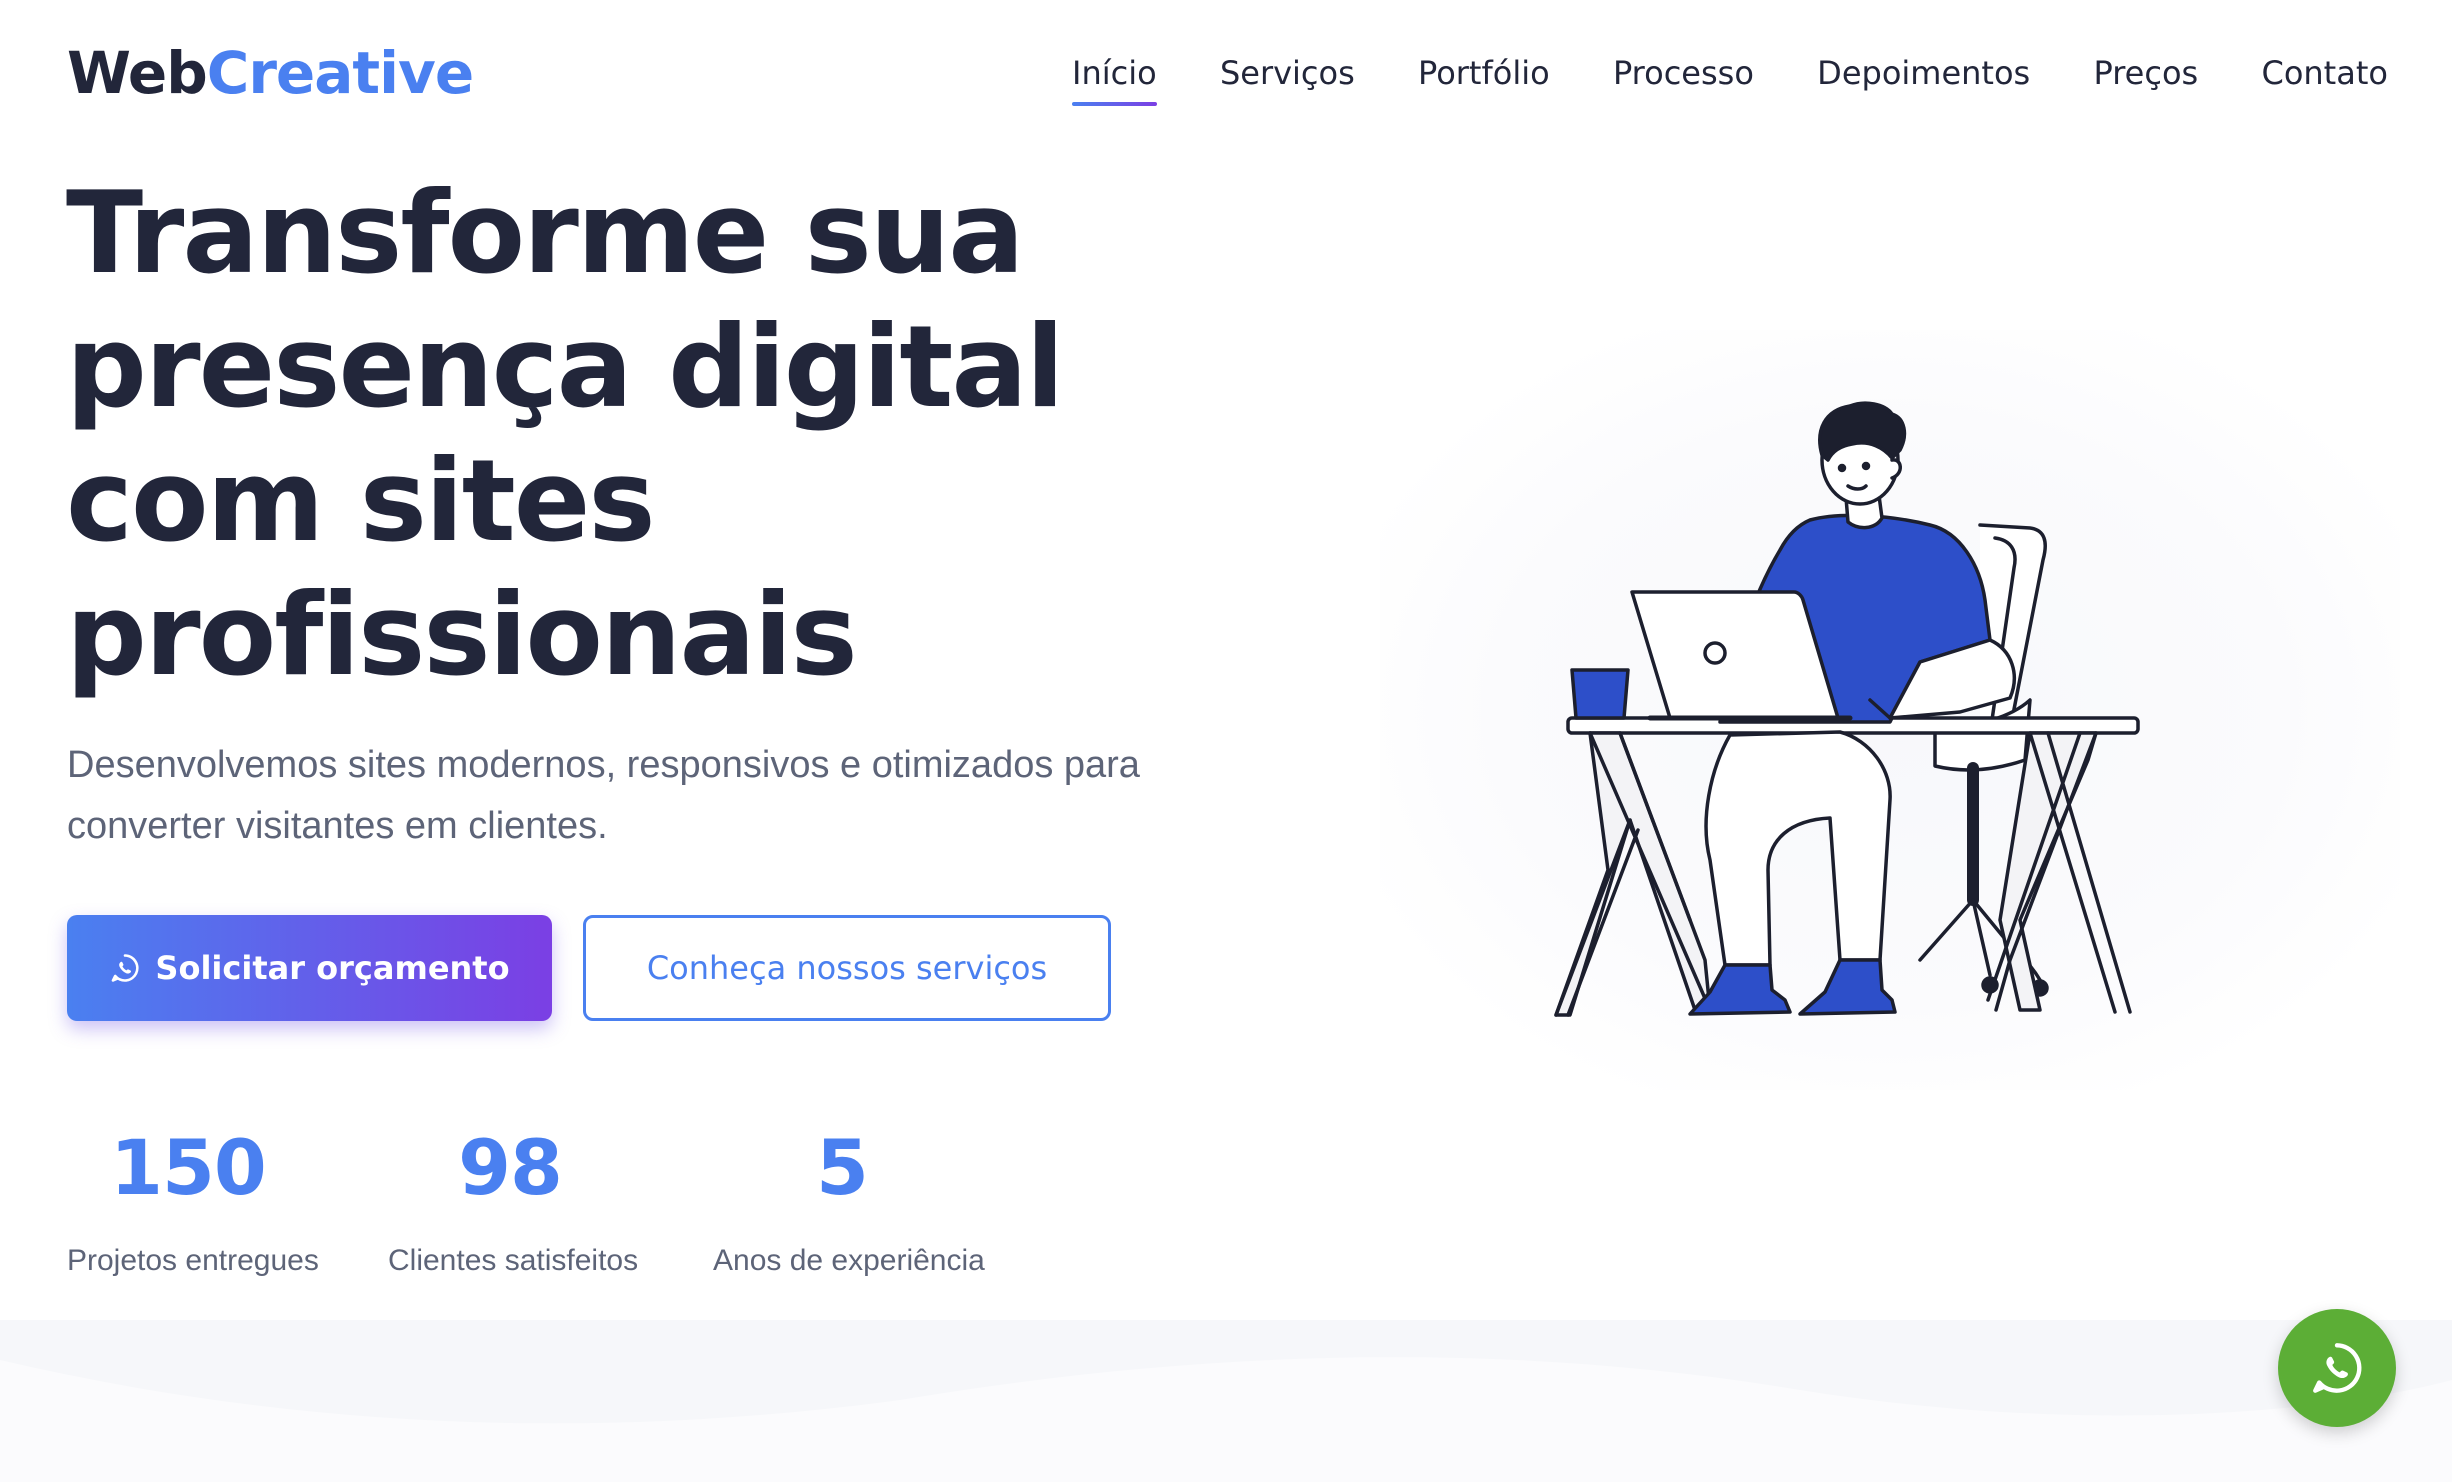  I want to click on nav-item-contato: Contato, so click(2324, 73).